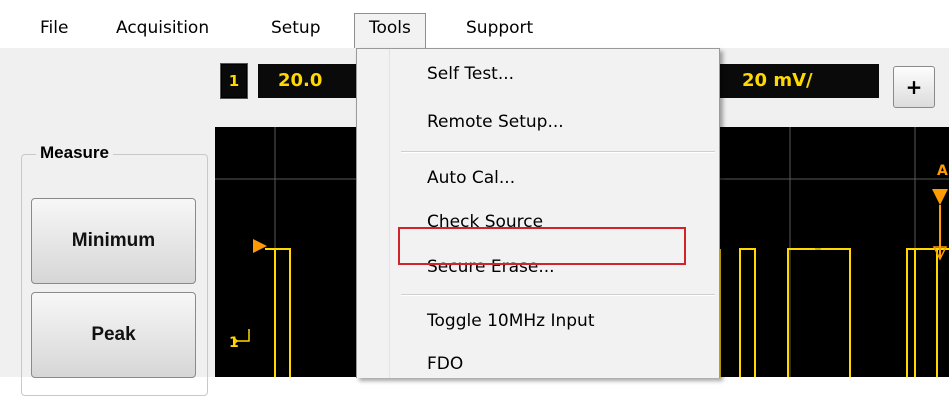 The height and width of the screenshot is (396, 949). What do you see at coordinates (239, 340) in the screenshot?
I see `channel-1-ground-marker: 1` at bounding box center [239, 340].